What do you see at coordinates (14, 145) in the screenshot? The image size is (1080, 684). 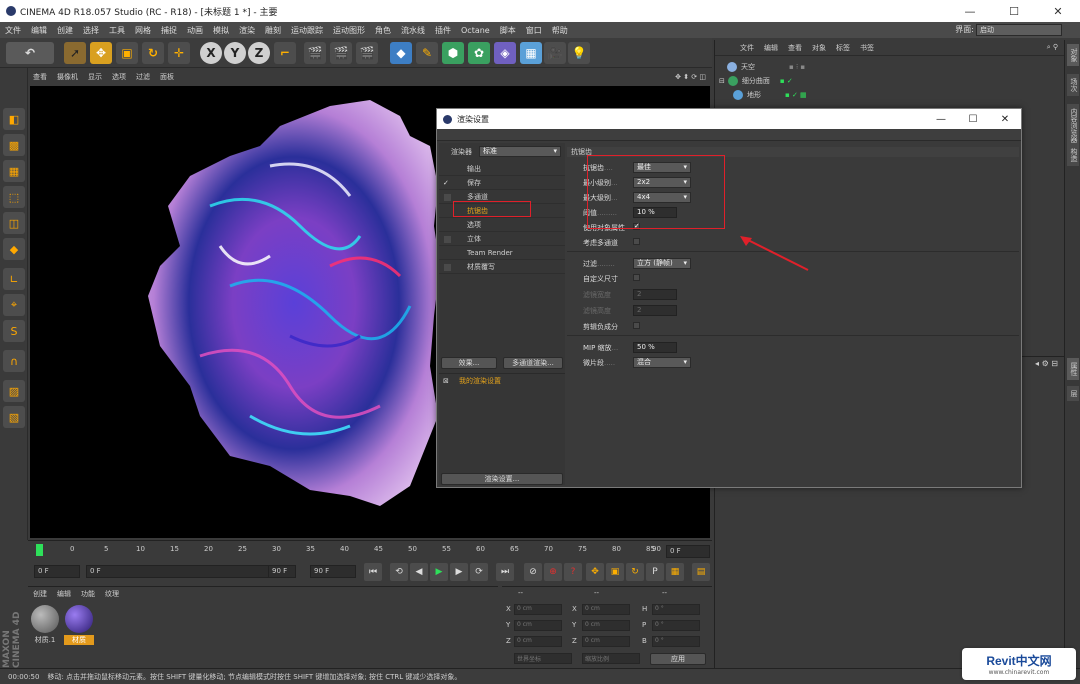 I see `model-mode-icon: ▩` at bounding box center [14, 145].